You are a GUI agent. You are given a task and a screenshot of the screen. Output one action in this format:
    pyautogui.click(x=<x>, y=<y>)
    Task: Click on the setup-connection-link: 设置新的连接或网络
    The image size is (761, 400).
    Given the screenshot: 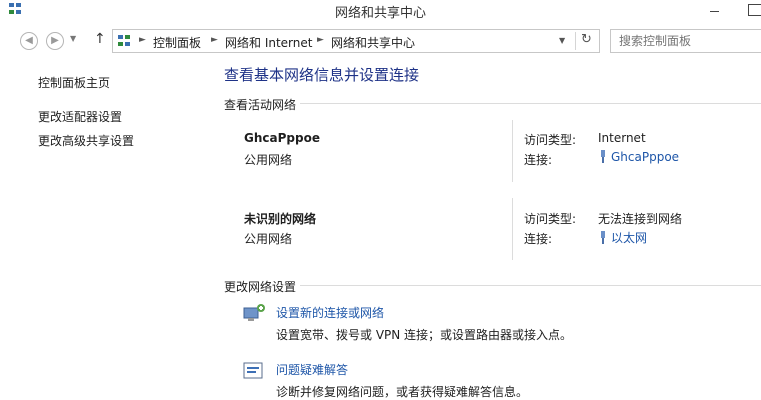 What is the action you would take?
    pyautogui.click(x=330, y=312)
    